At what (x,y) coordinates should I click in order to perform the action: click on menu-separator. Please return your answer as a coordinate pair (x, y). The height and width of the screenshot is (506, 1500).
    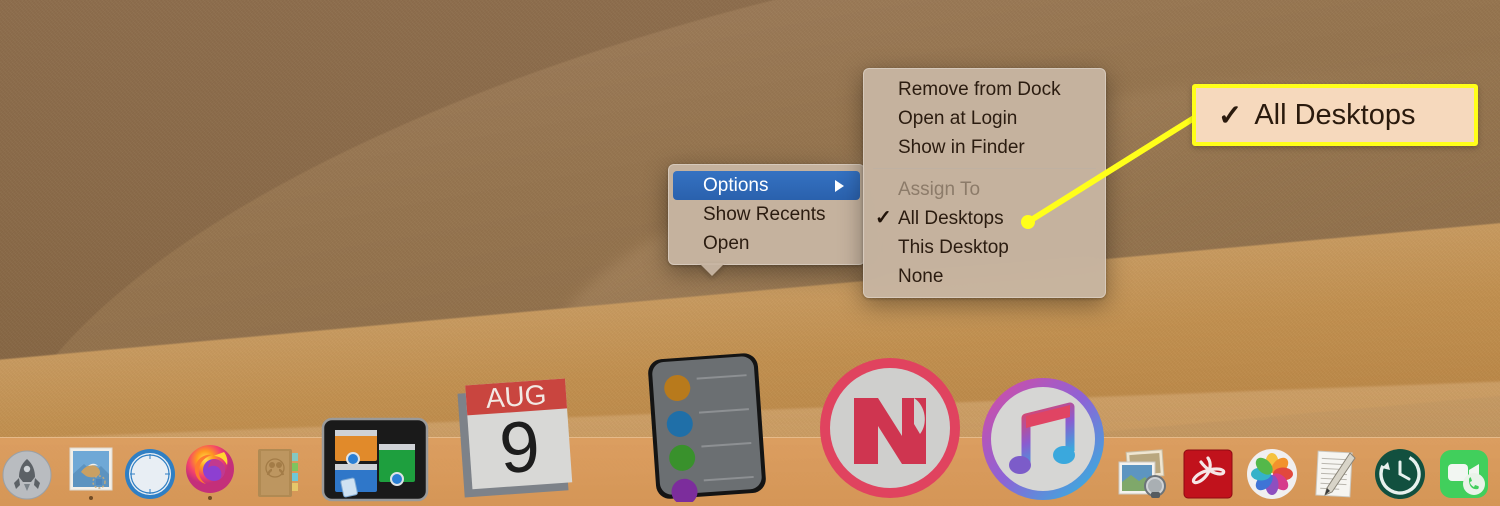
    Looking at the image, I should click on (984, 168).